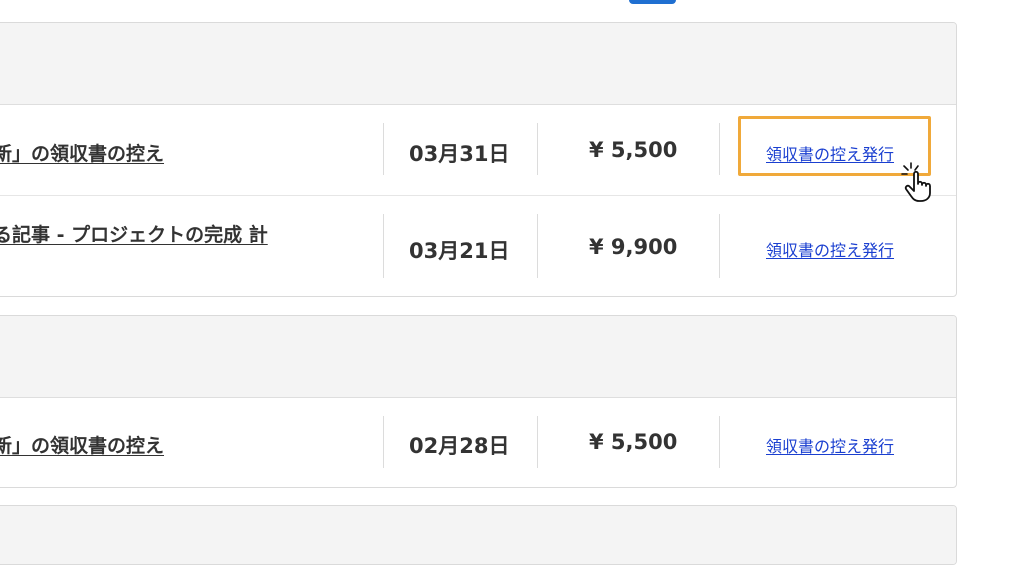 This screenshot has height=565, width=1024. Describe the element at coordinates (459, 446) in the screenshot. I see `row-date: 02月28日` at that location.